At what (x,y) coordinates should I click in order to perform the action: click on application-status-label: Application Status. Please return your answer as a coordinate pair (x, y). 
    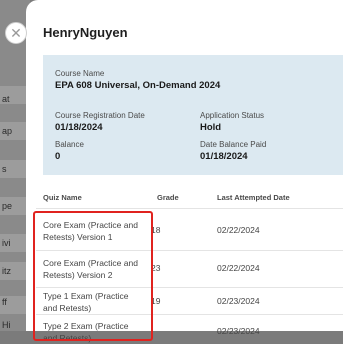
    Looking at the image, I should click on (232, 115).